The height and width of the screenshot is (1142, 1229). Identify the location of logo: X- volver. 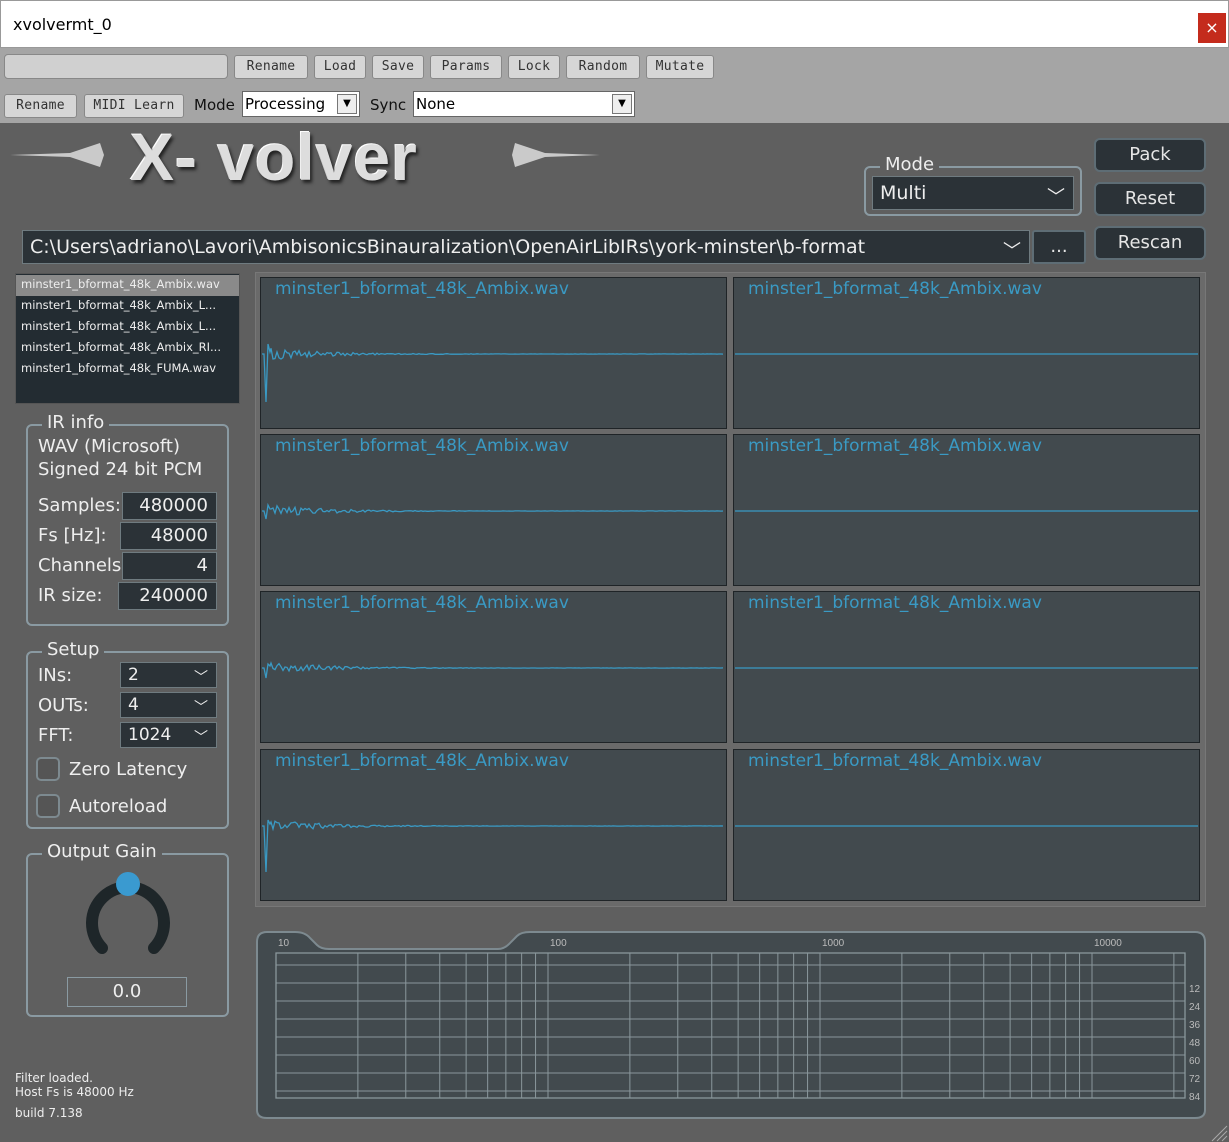
(310, 160).